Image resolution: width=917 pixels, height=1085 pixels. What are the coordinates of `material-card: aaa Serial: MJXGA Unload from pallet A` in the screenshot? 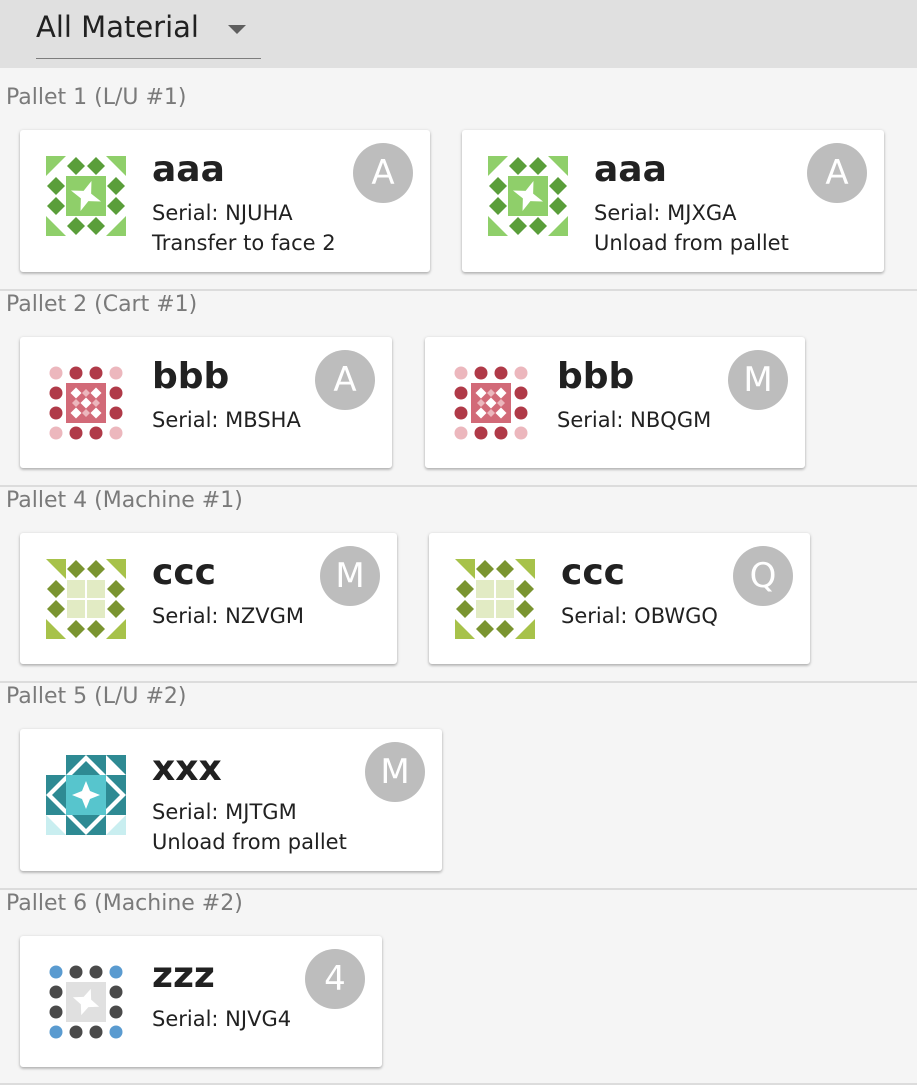 It's located at (673, 201).